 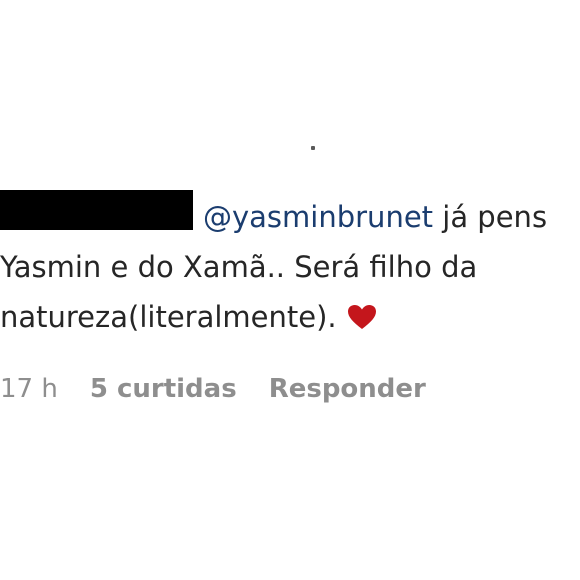 What do you see at coordinates (163, 389) in the screenshot?
I see `likes-count-button: 5 curtidas` at bounding box center [163, 389].